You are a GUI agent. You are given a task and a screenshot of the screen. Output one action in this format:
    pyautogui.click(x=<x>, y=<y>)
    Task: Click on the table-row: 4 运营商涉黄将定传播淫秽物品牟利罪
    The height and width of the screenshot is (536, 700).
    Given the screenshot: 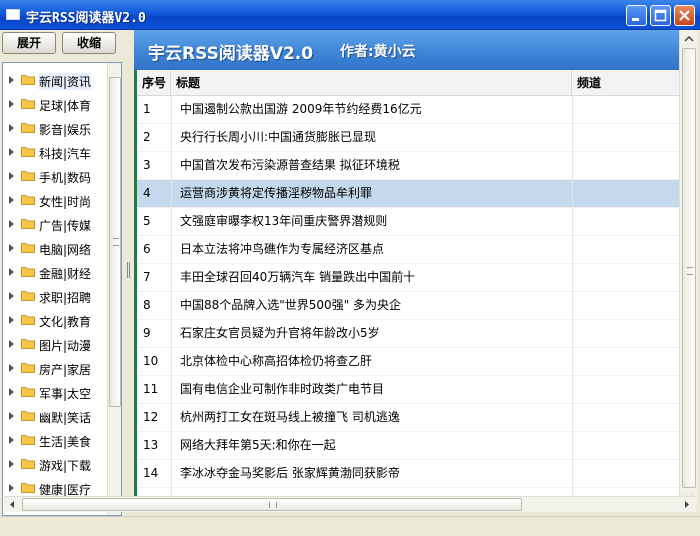 What is the action you would take?
    pyautogui.click(x=408, y=194)
    